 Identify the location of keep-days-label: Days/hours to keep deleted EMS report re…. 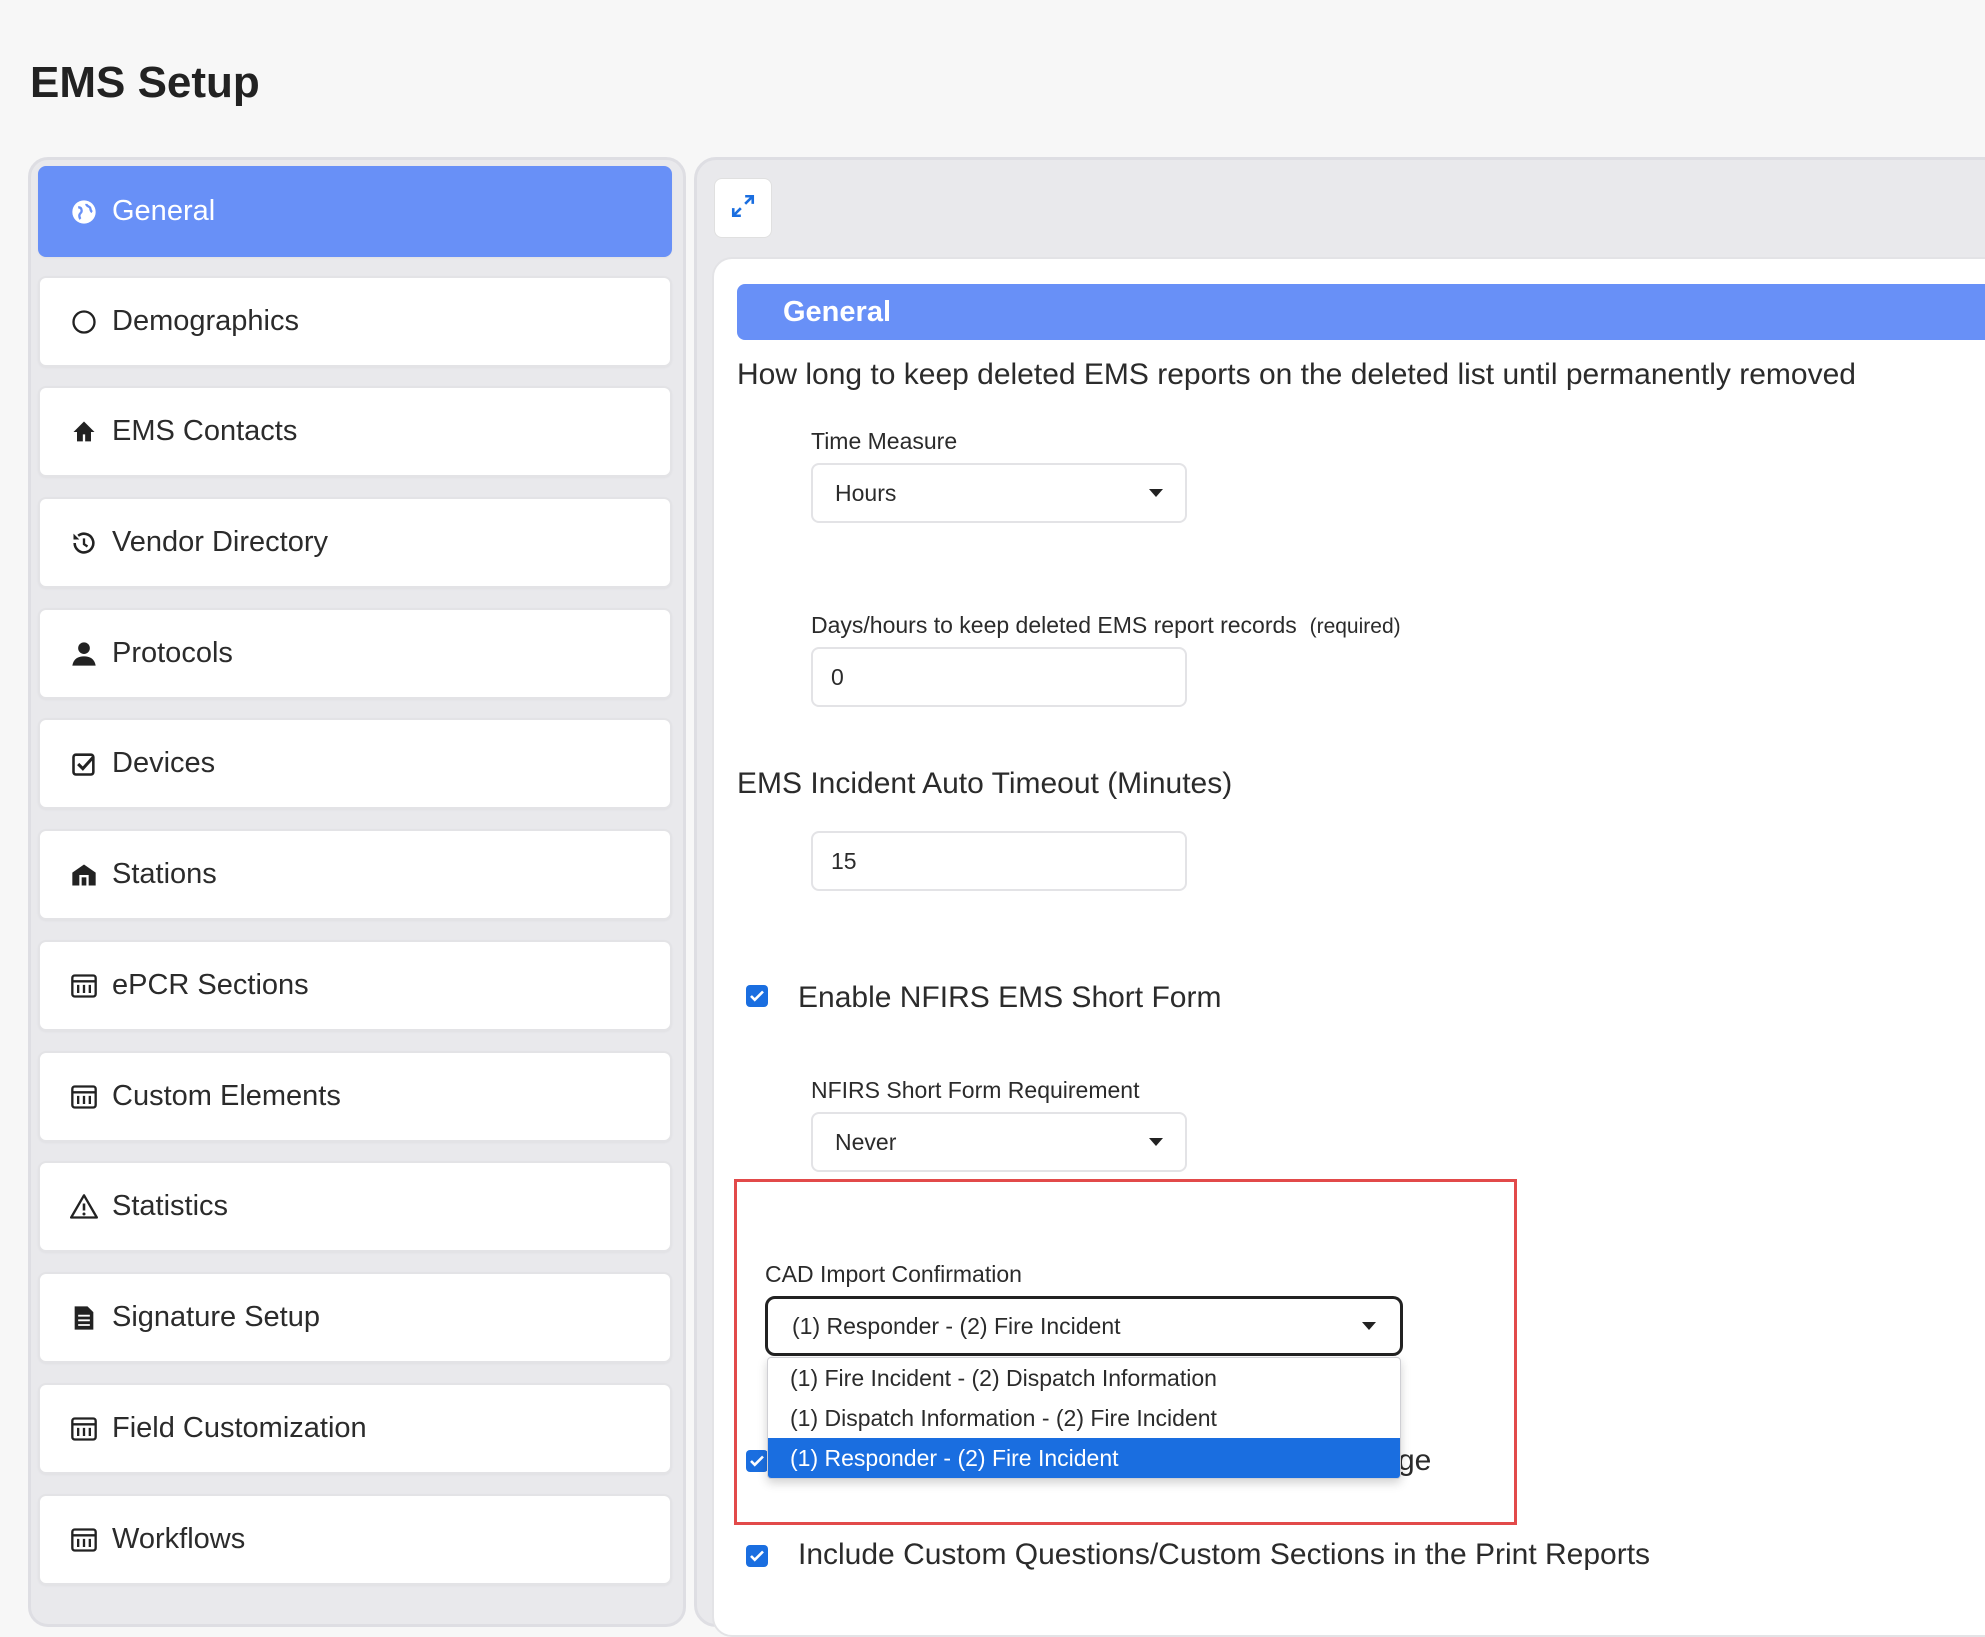
(1106, 625).